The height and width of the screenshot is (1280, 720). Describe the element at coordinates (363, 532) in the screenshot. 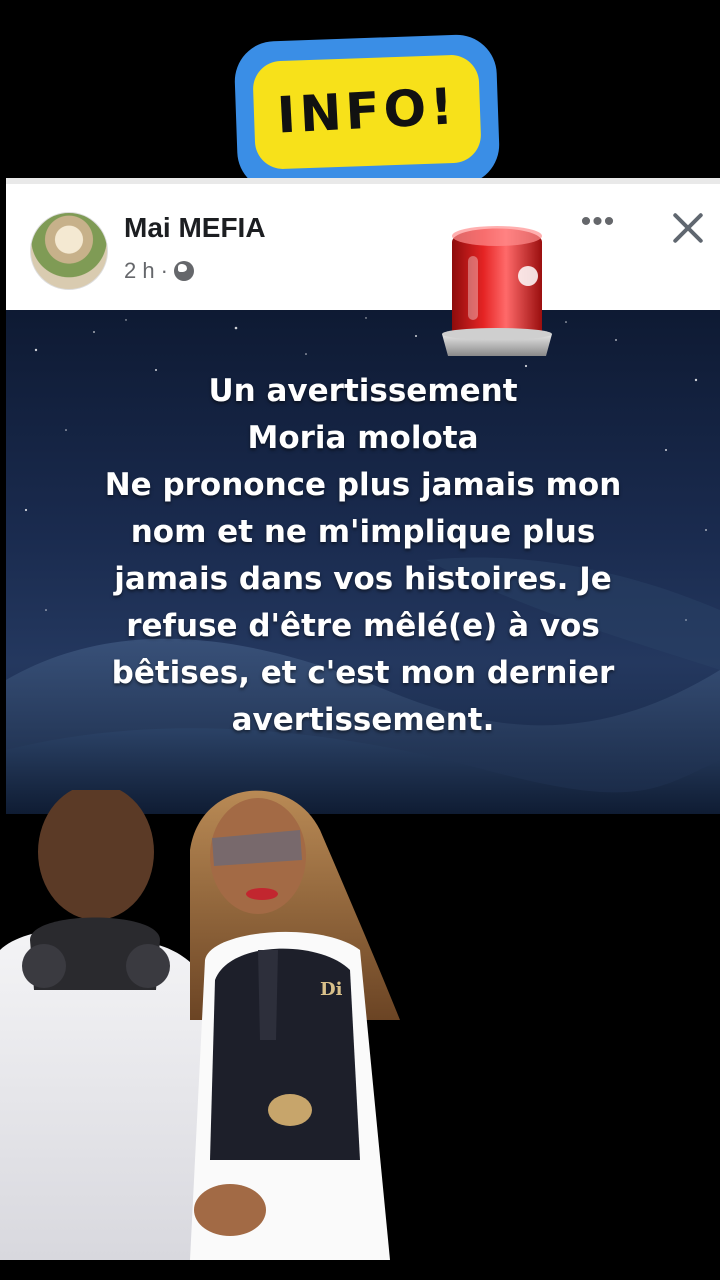

I see `post-line: nom et ne m'implique plus` at that location.